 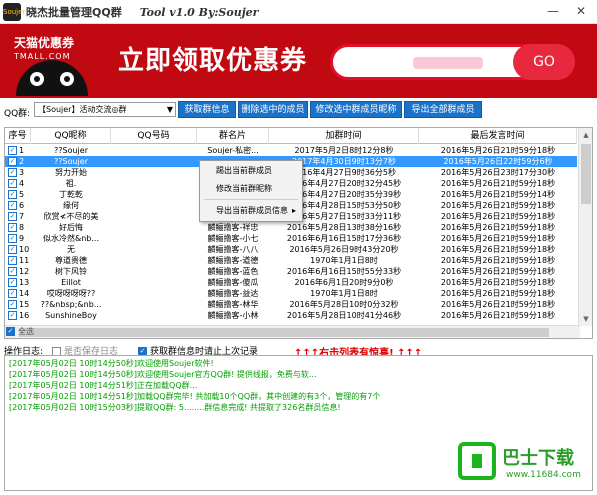 I want to click on cell-idx: 9, so click(x=22, y=238).